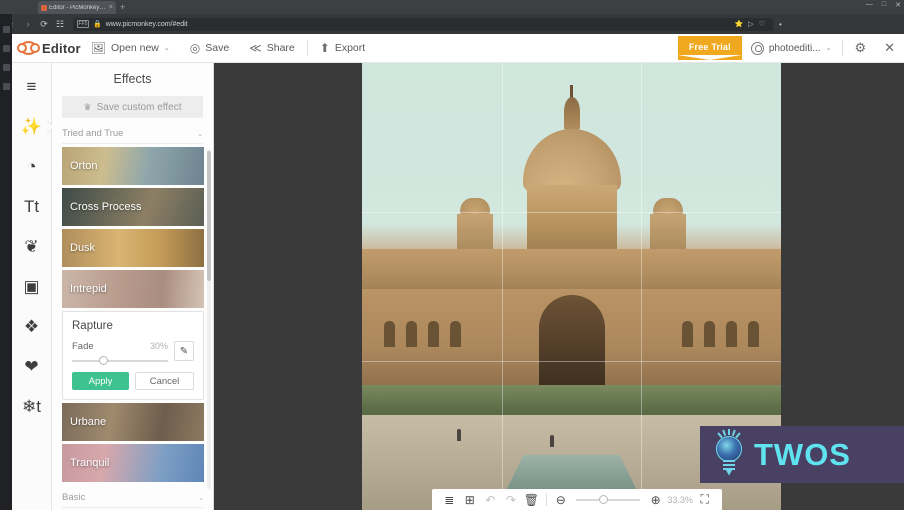 The height and width of the screenshot is (510, 904). Describe the element at coordinates (704, 499) in the screenshot. I see `fullscreen-icon: ⛶` at that location.